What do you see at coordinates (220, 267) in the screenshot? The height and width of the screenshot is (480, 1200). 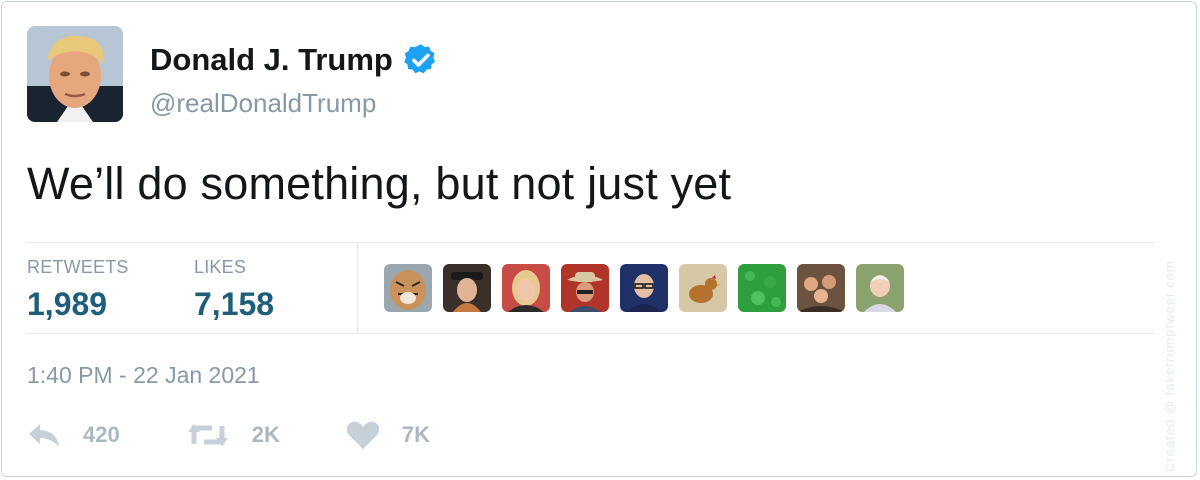 I see `likes-label: LIKES` at bounding box center [220, 267].